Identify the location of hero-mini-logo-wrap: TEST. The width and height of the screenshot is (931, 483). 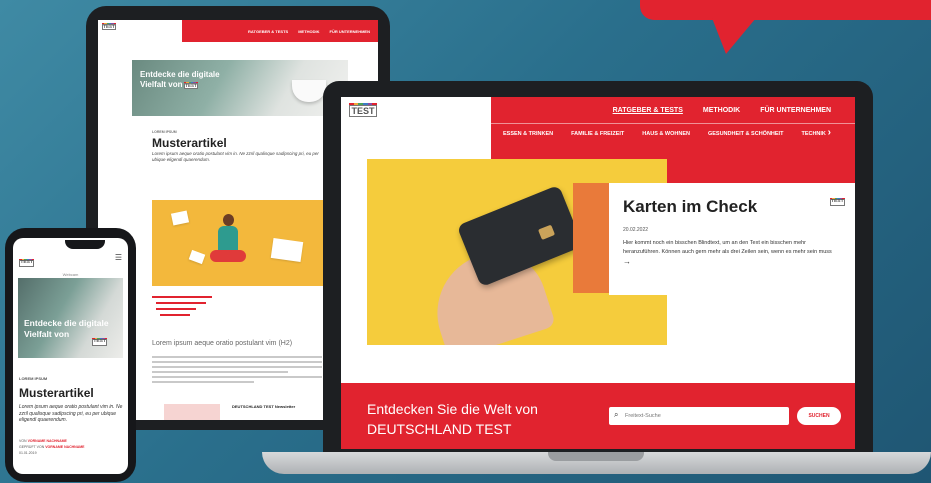
(837, 198).